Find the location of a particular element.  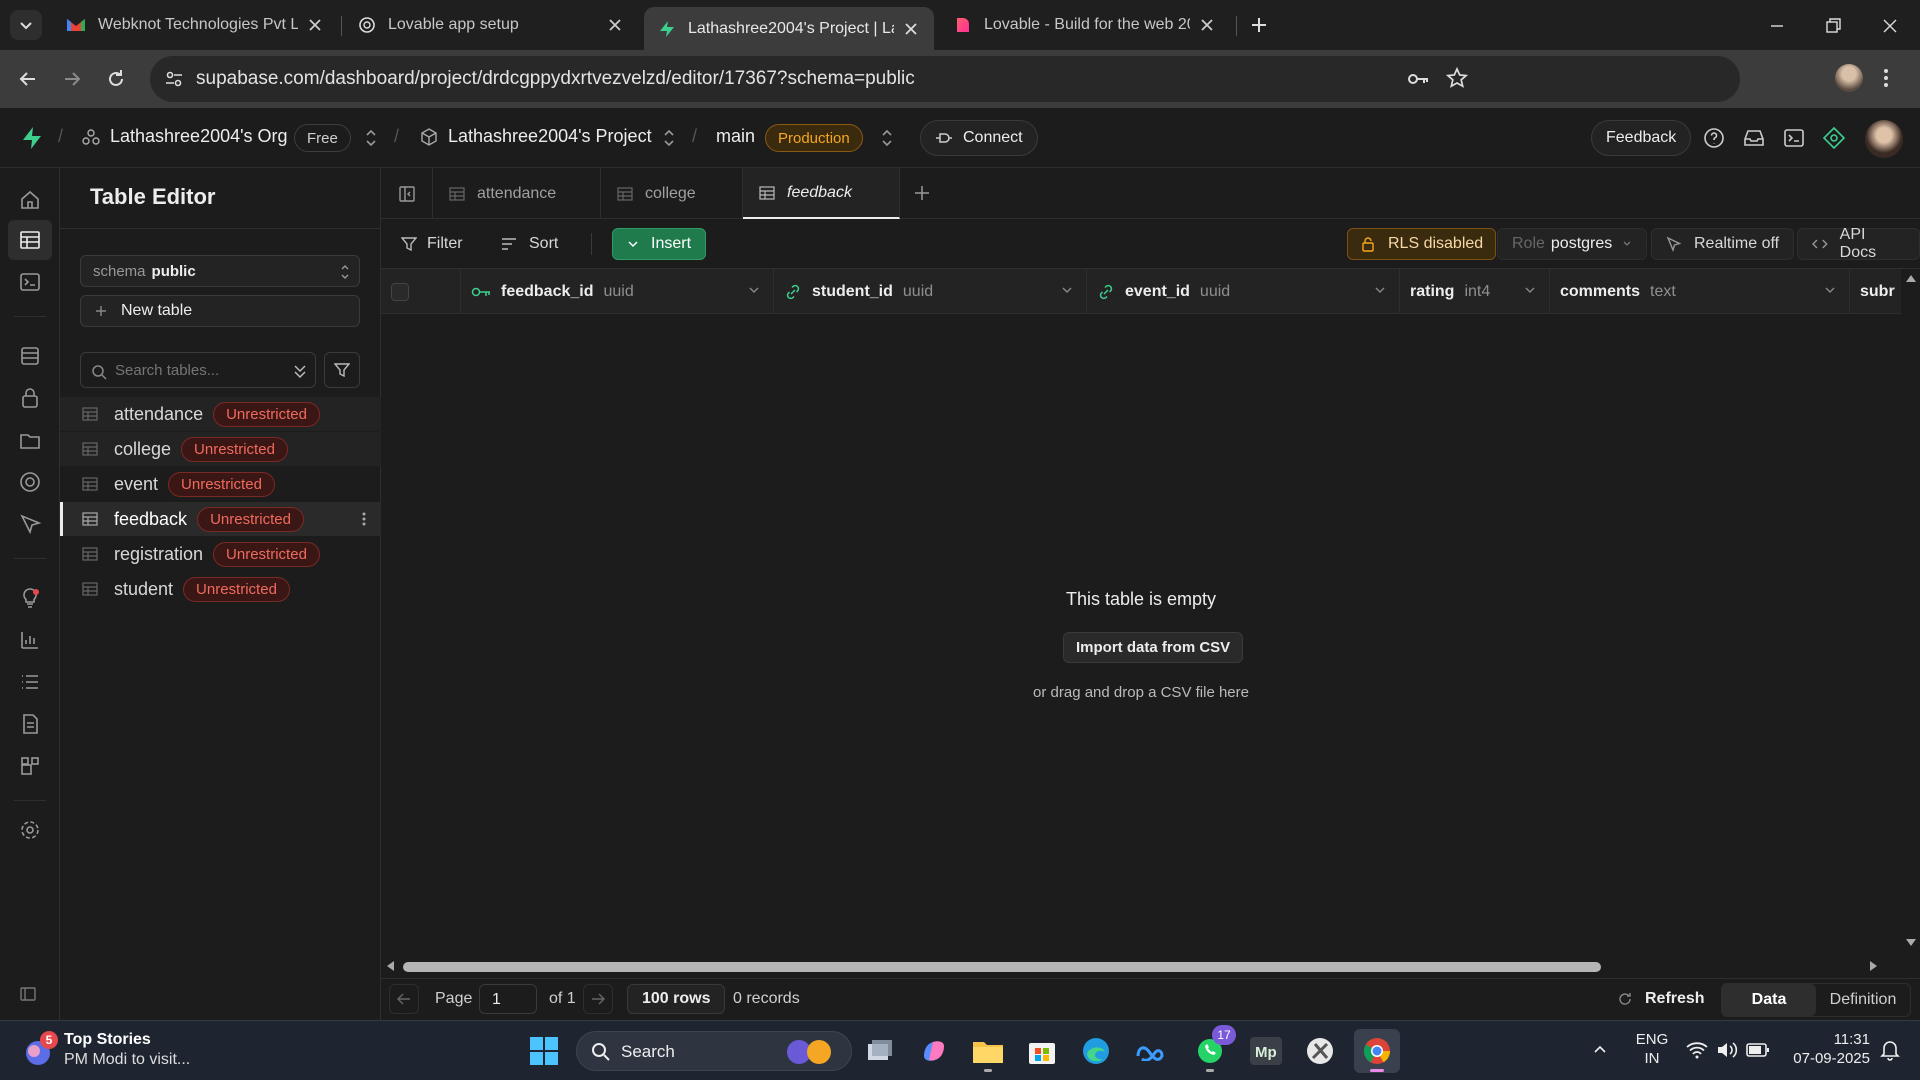

add-tab-button is located at coordinates (922, 193).